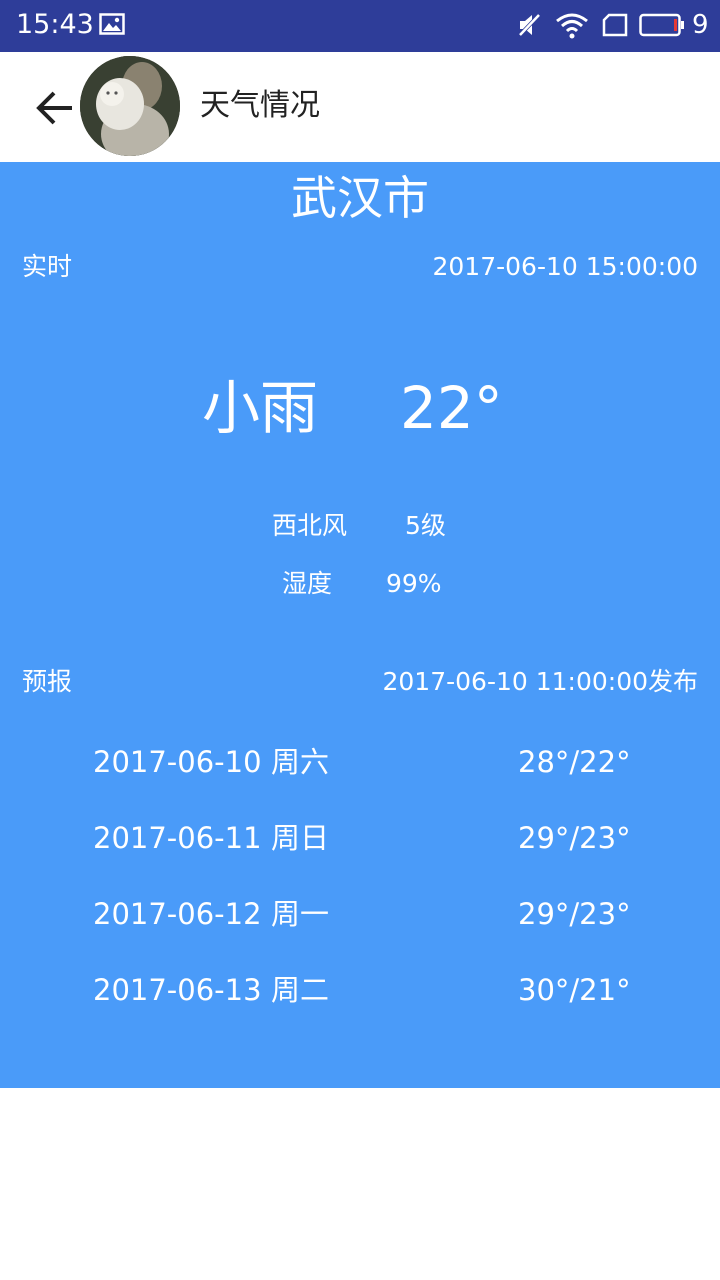 The height and width of the screenshot is (1280, 720). I want to click on status-bar: 15:43 9, so click(360, 26).